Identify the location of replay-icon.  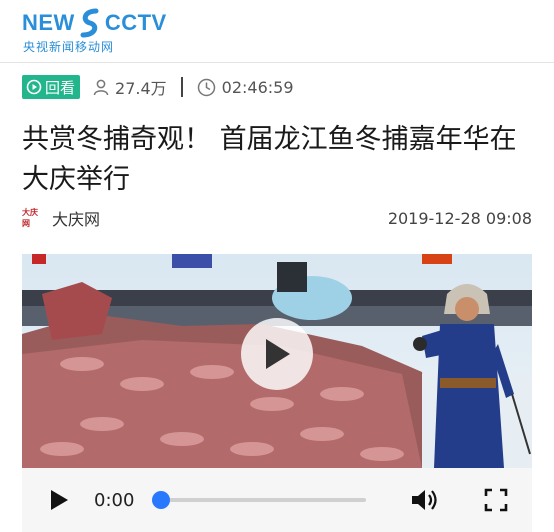
(34, 87).